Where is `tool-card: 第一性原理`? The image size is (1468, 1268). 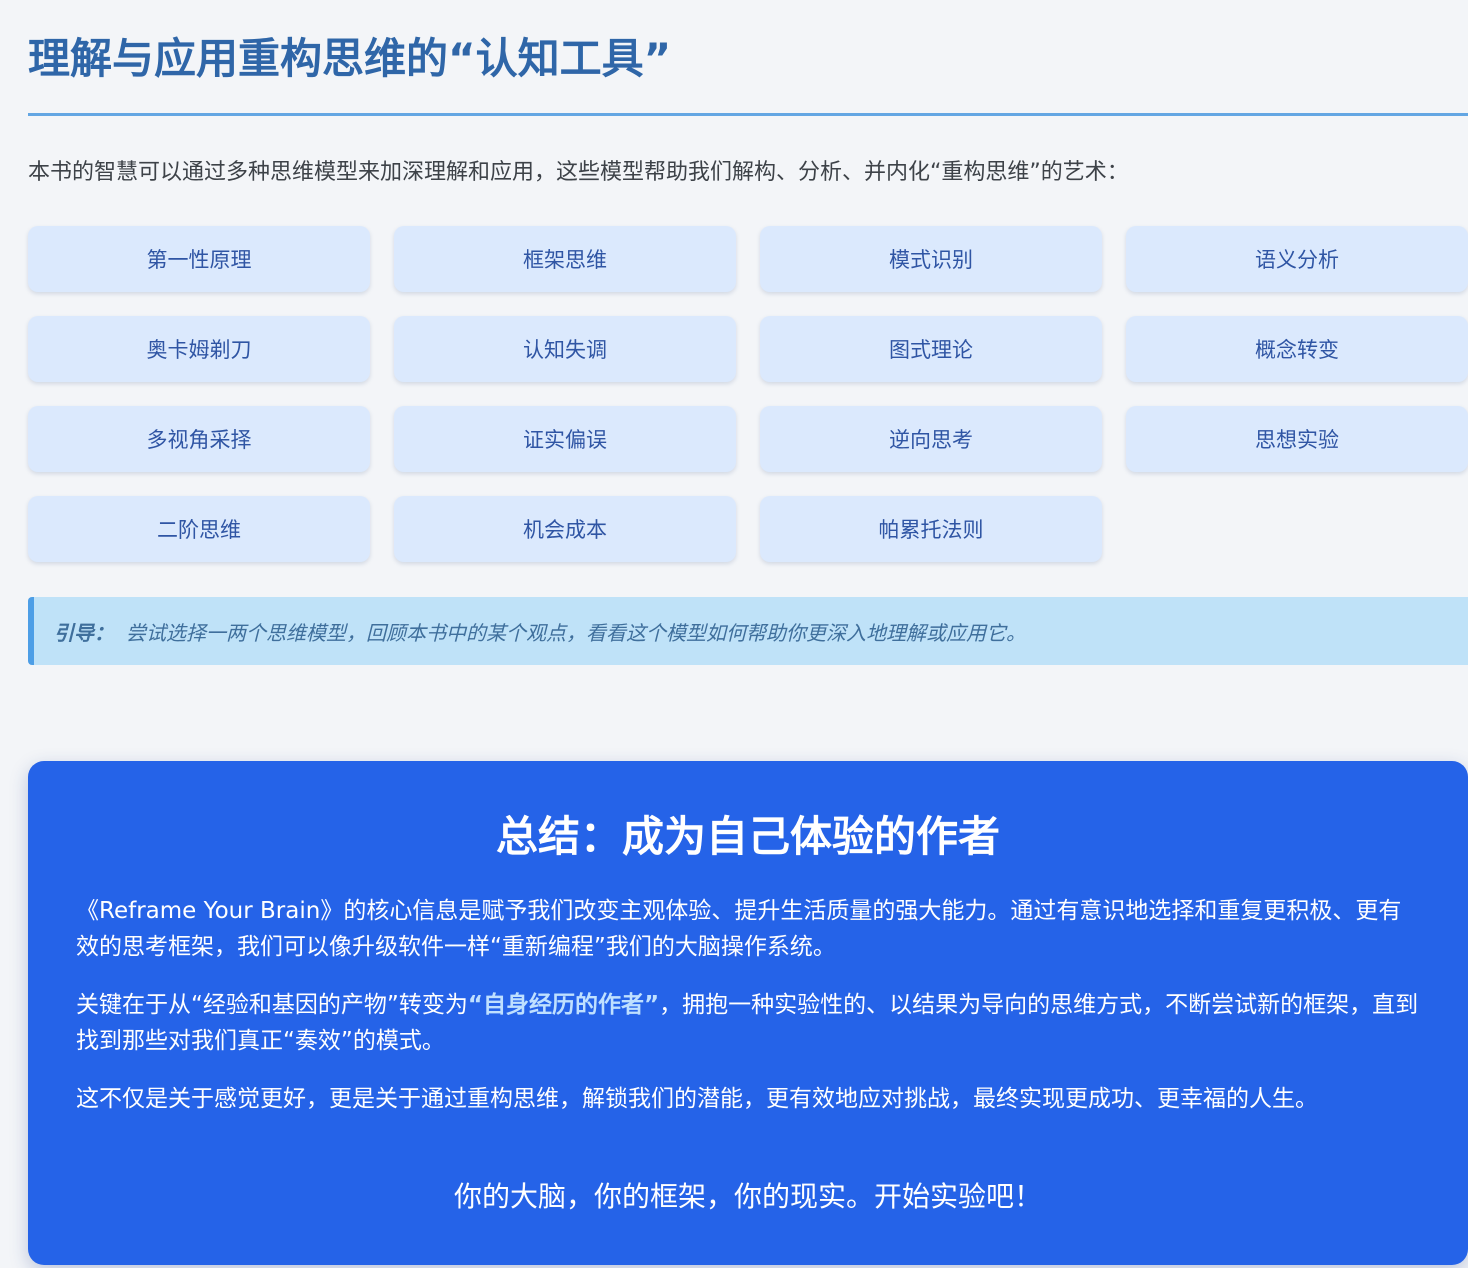
tool-card: 第一性原理 is located at coordinates (199, 259).